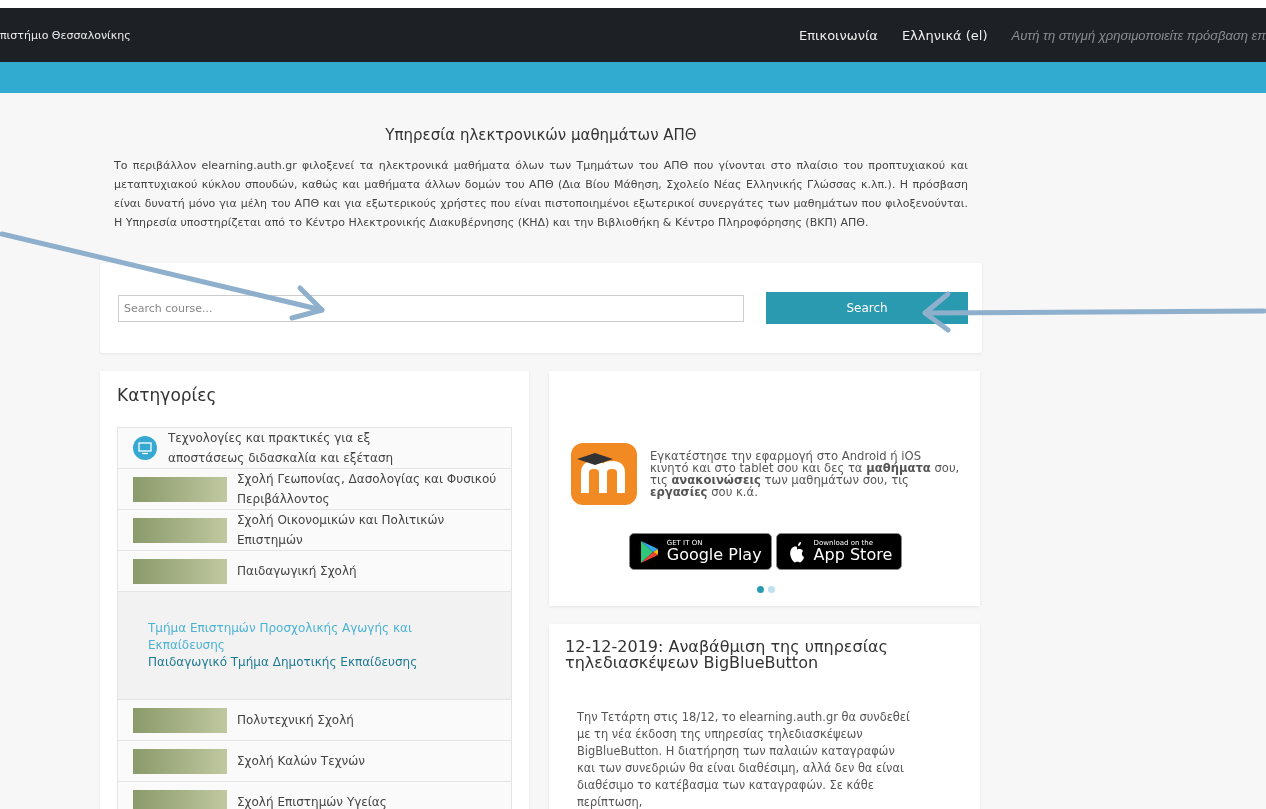 This screenshot has height=809, width=1266. I want to click on category-item: Σχολή Καλών Τεχνών, so click(314, 761).